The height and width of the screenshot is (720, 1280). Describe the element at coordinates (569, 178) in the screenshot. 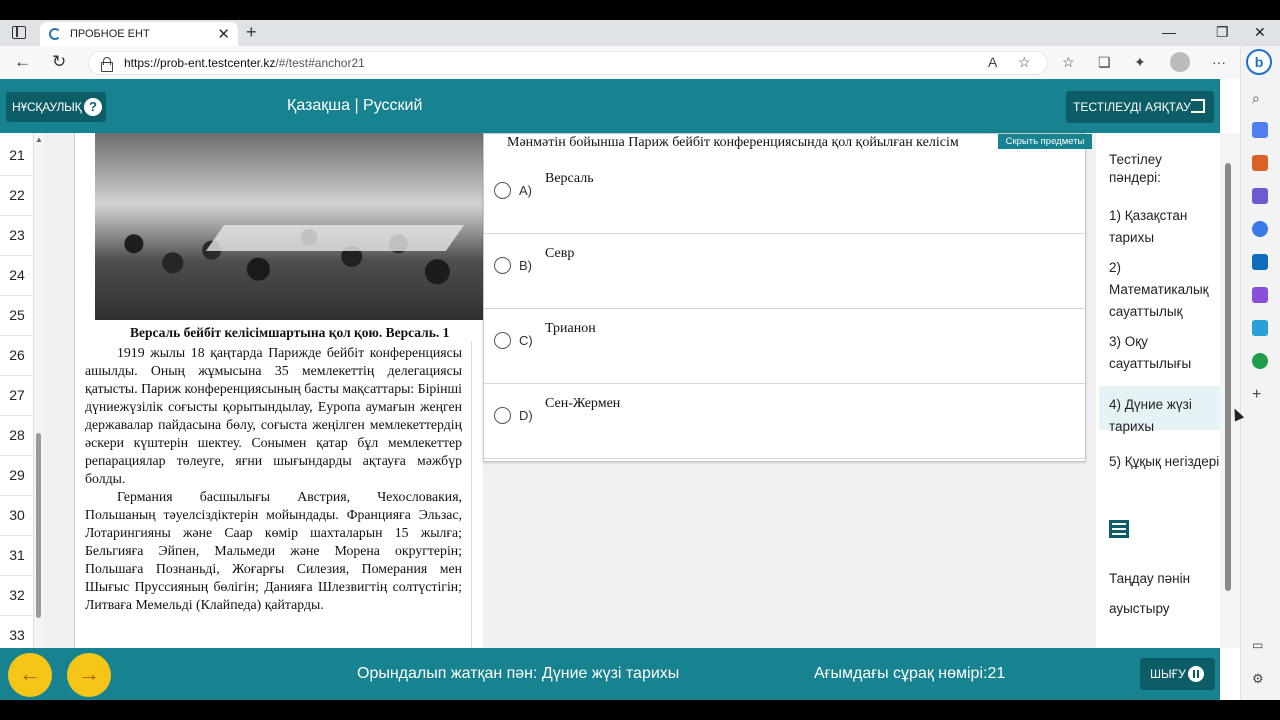

I see `option-text: Версаль` at that location.